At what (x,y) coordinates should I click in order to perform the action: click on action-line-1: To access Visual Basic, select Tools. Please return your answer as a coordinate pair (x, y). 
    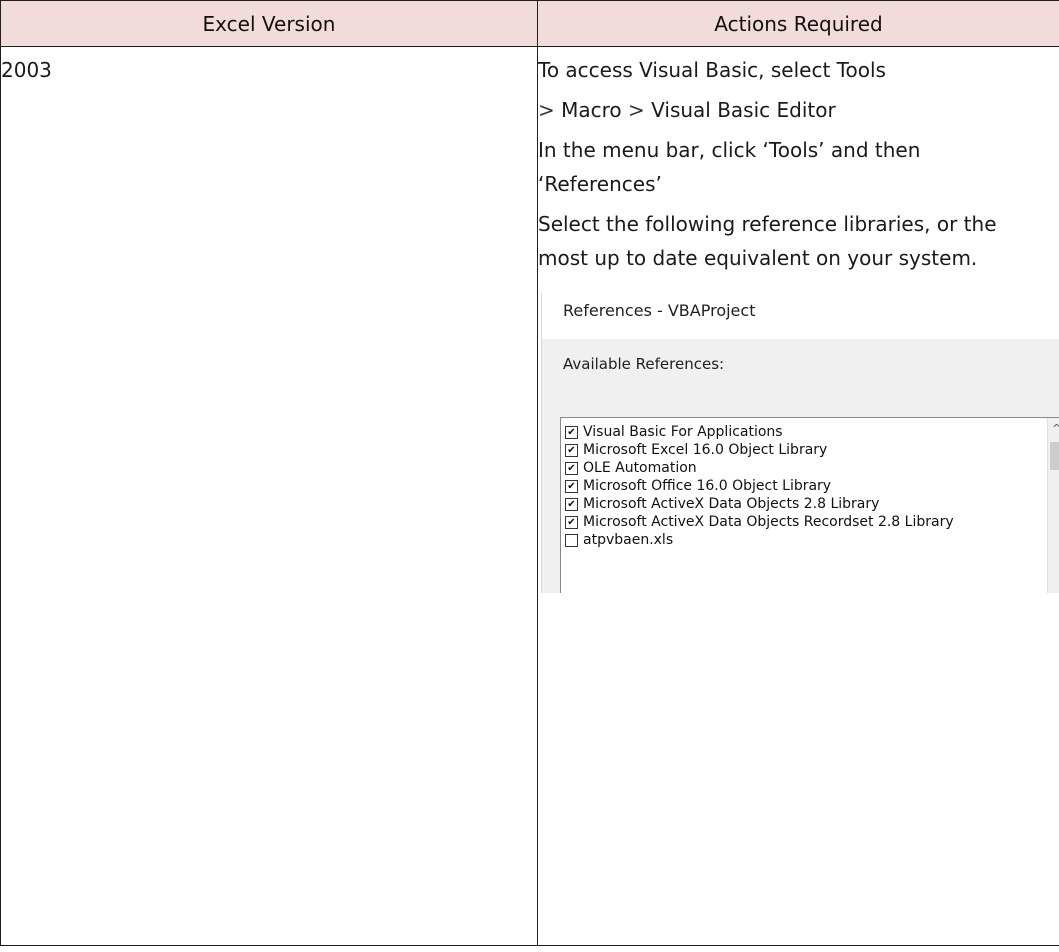
    Looking at the image, I should click on (712, 70).